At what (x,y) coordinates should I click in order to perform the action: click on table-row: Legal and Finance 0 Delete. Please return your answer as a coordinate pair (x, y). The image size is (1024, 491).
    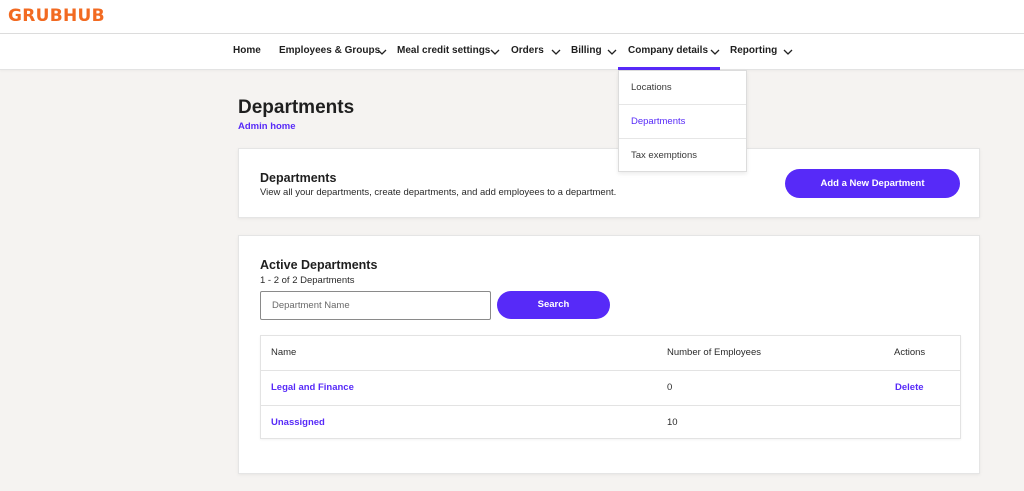
    Looking at the image, I should click on (610, 388).